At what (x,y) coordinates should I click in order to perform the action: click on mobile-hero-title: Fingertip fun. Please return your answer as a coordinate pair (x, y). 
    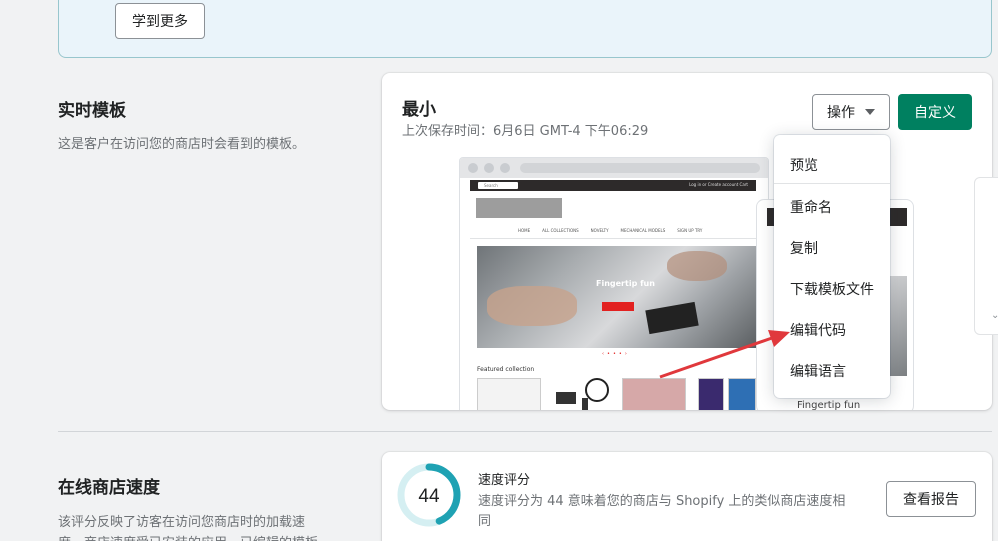
    Looking at the image, I should click on (829, 405).